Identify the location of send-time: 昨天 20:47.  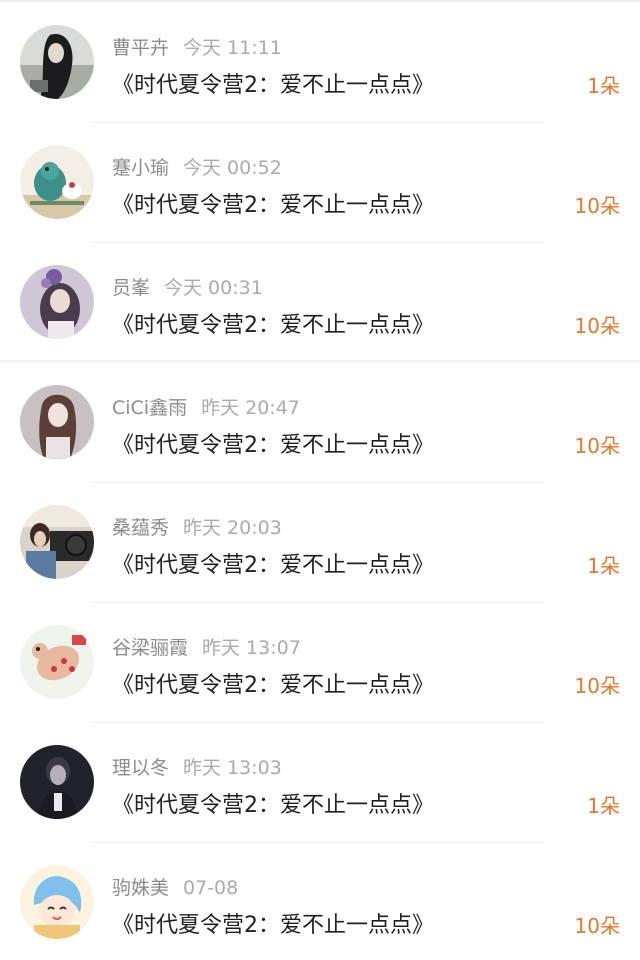
(250, 408).